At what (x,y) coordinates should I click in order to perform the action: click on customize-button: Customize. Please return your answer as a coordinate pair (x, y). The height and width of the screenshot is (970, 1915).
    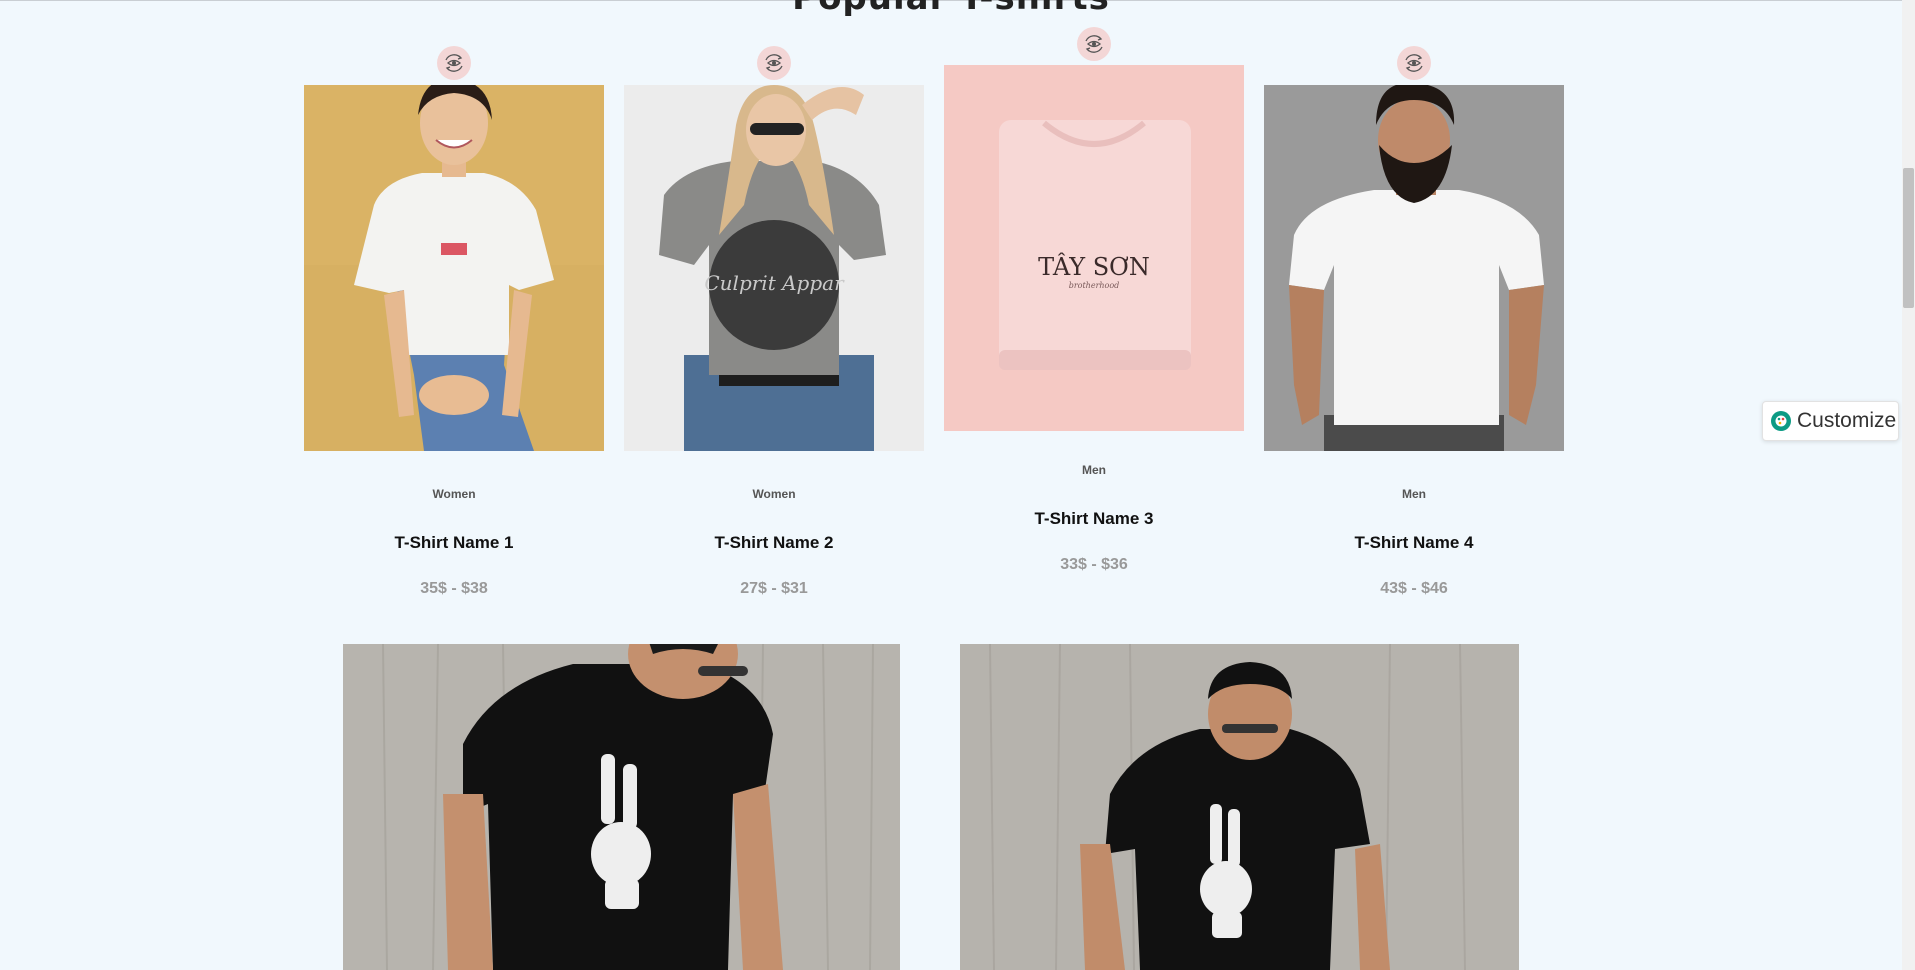
    Looking at the image, I should click on (1830, 421).